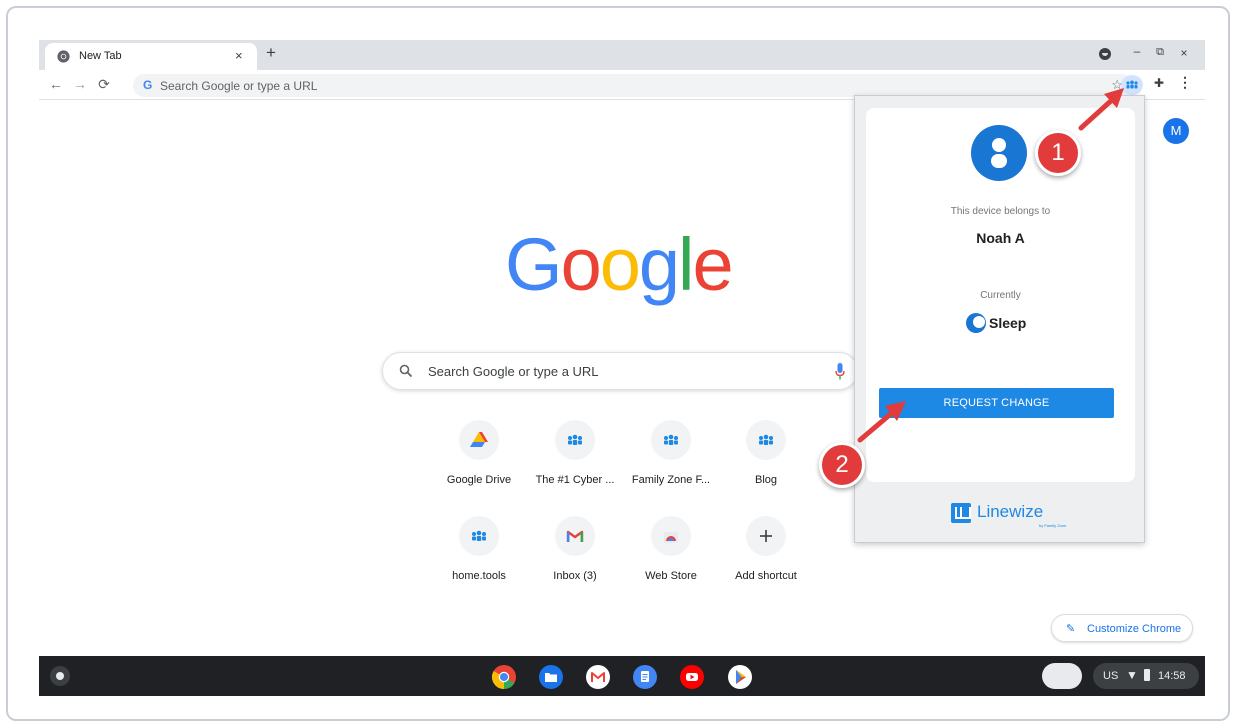 The image size is (1236, 727). What do you see at coordinates (1058, 153) in the screenshot?
I see `callout-1: 1` at bounding box center [1058, 153].